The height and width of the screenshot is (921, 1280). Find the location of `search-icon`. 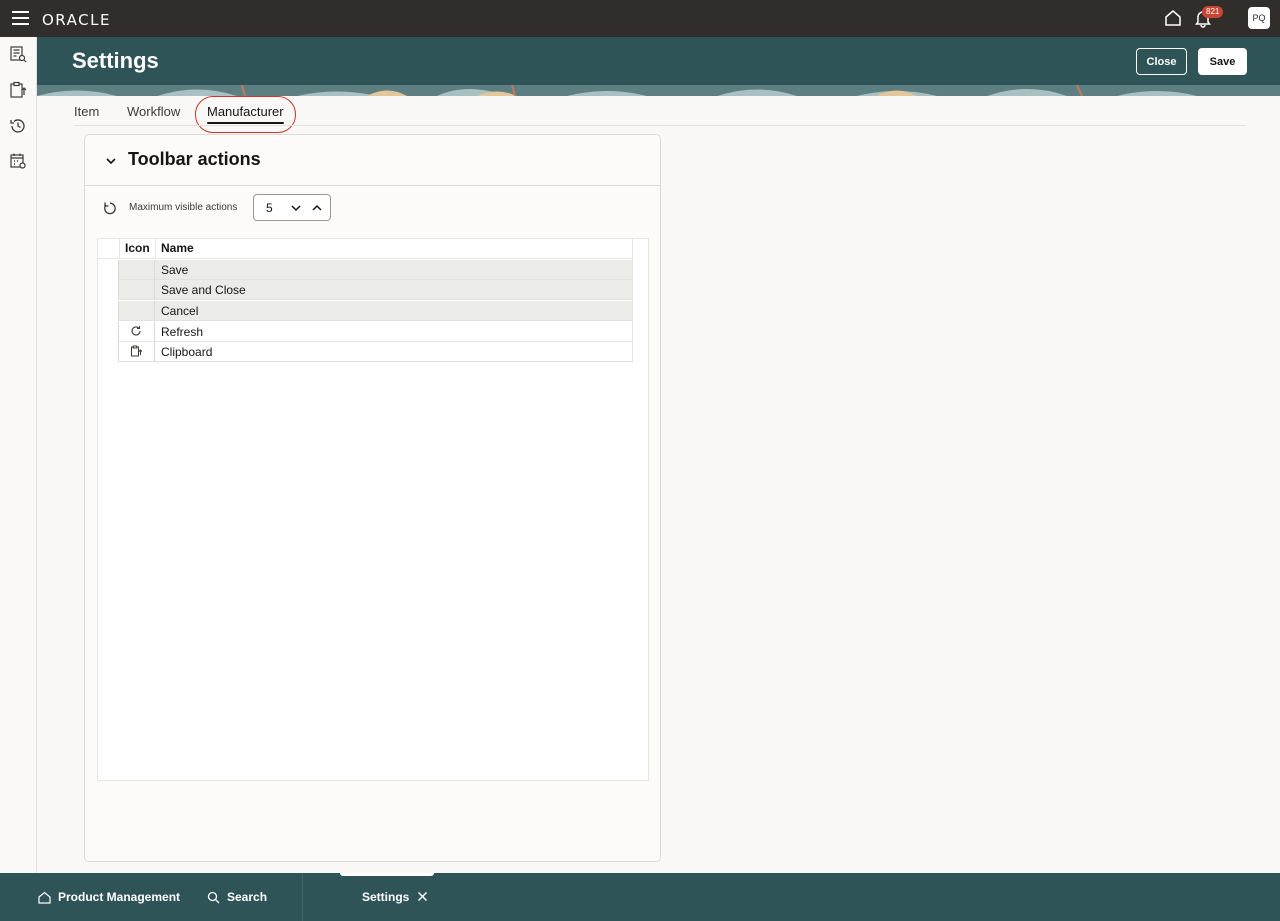

search-icon is located at coordinates (213, 897).